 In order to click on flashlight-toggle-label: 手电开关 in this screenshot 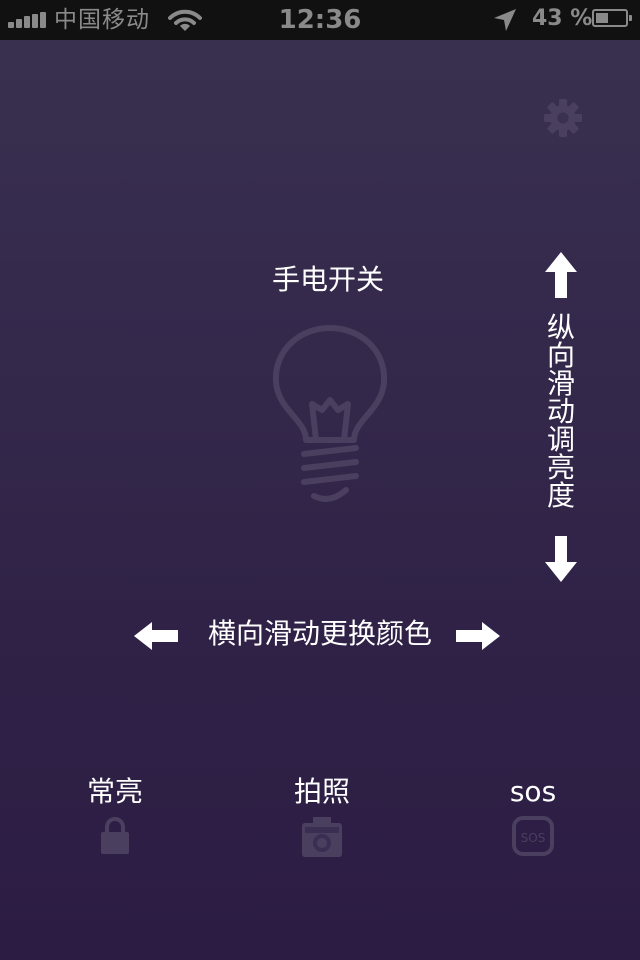, I will do `click(327, 279)`.